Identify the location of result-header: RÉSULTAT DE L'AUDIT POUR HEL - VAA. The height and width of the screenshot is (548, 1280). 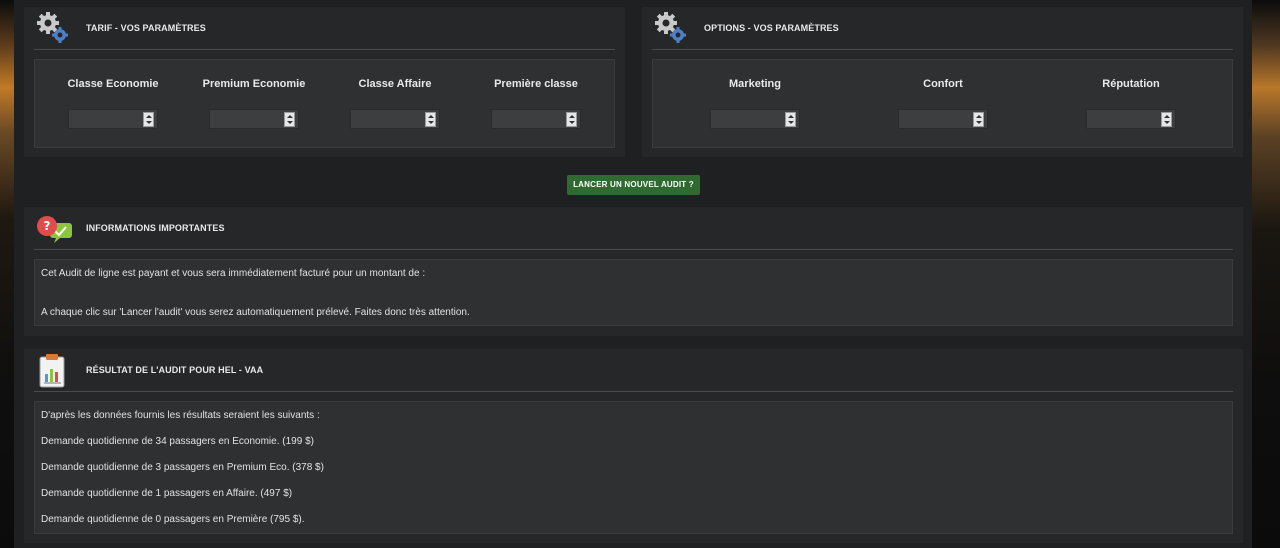
(633, 370).